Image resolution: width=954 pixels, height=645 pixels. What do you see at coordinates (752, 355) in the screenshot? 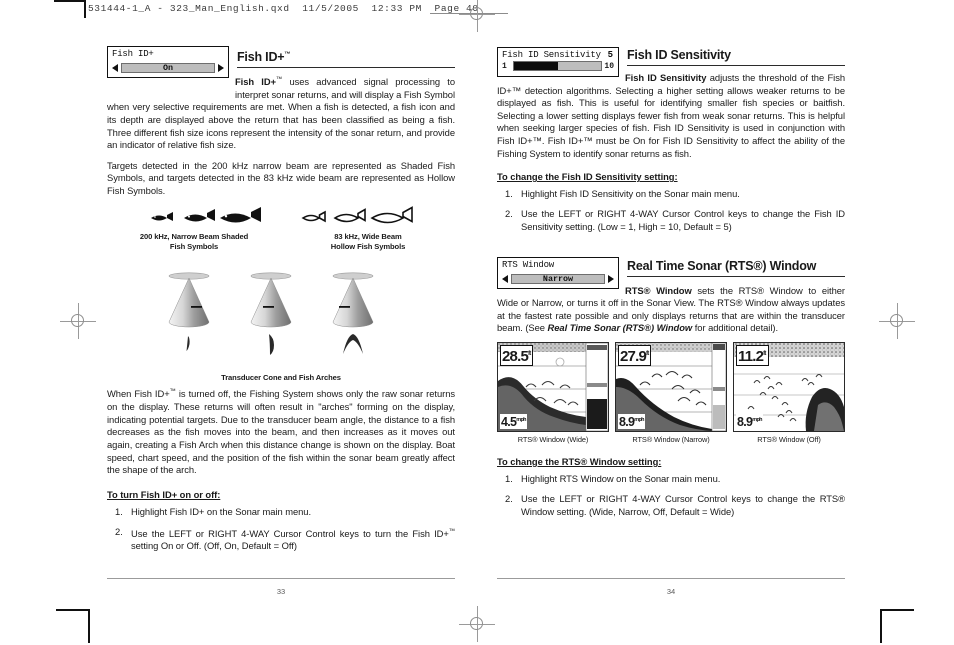
I see `depth-readout: 11.2ft` at bounding box center [752, 355].